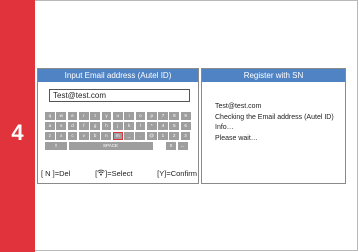 This screenshot has height=252, width=359. Describe the element at coordinates (50, 136) in the screenshot. I see `key-z: z` at that location.